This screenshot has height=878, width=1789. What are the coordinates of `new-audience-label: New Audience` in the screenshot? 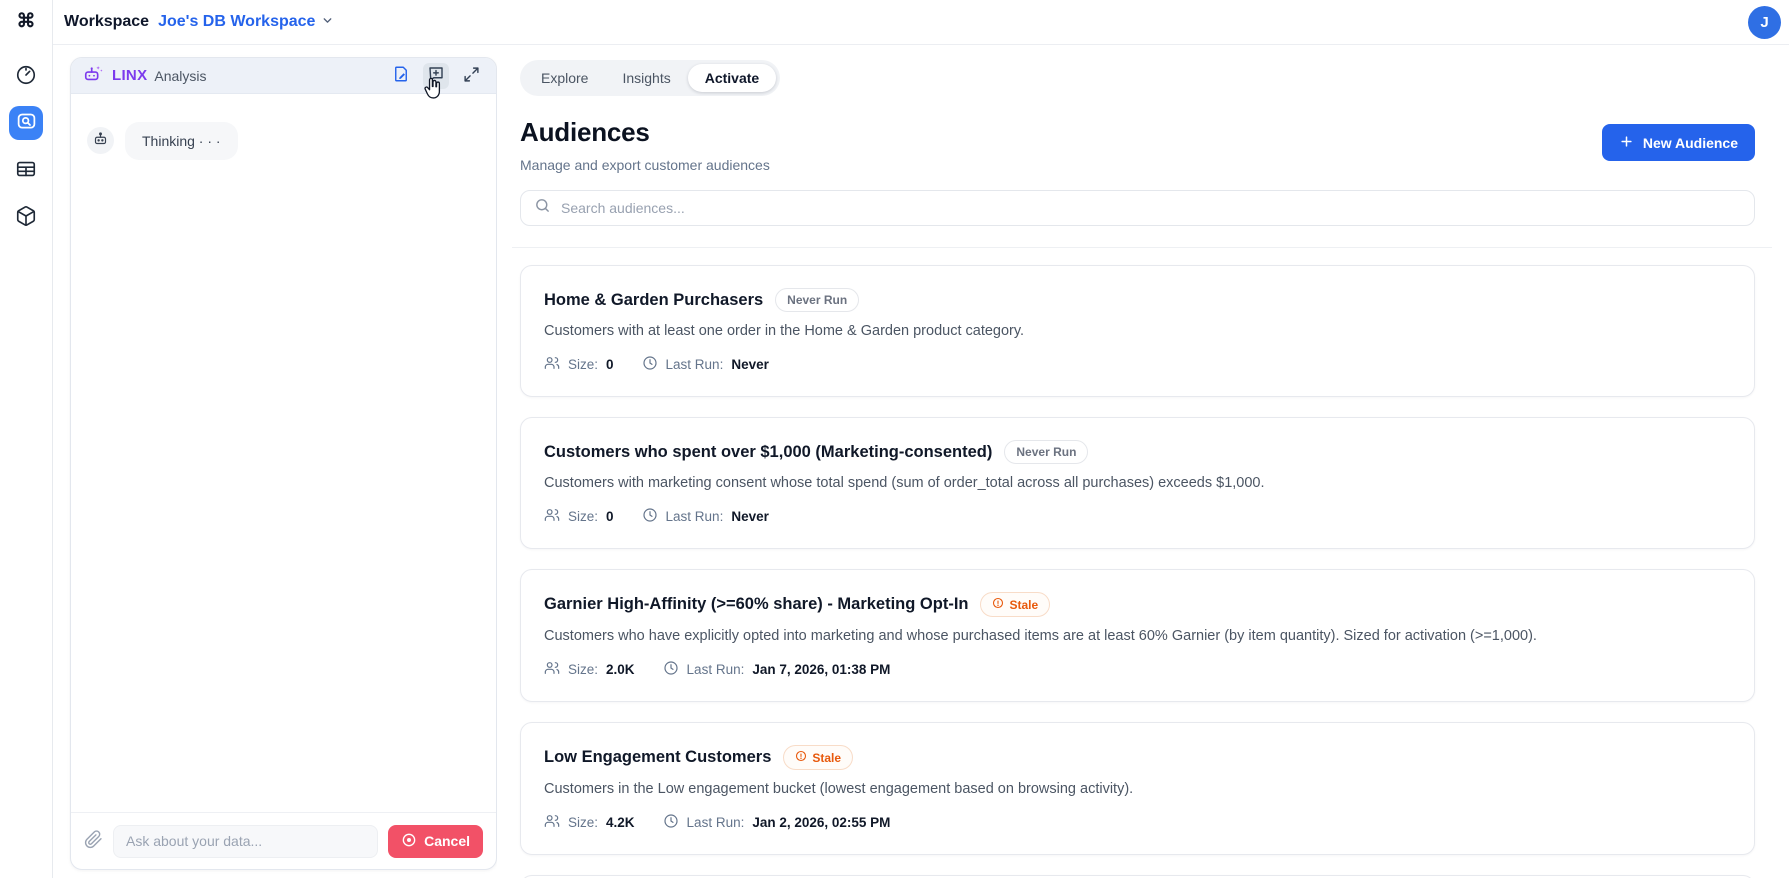 It's located at (1690, 142).